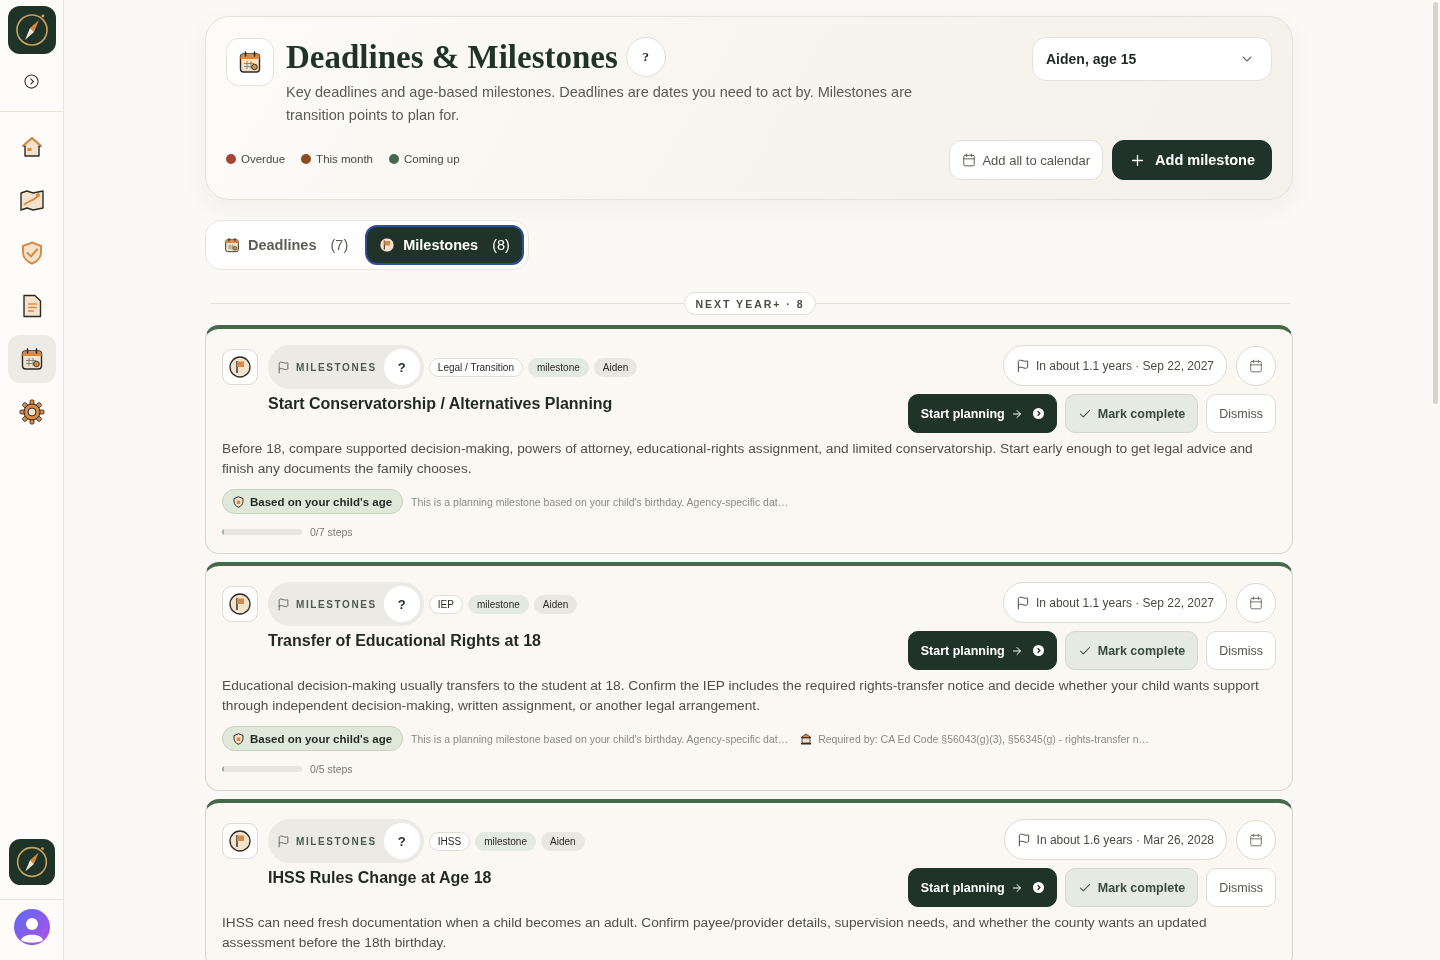 The image size is (1440, 960). Describe the element at coordinates (449, 841) in the screenshot. I see `tag: IHSS` at that location.